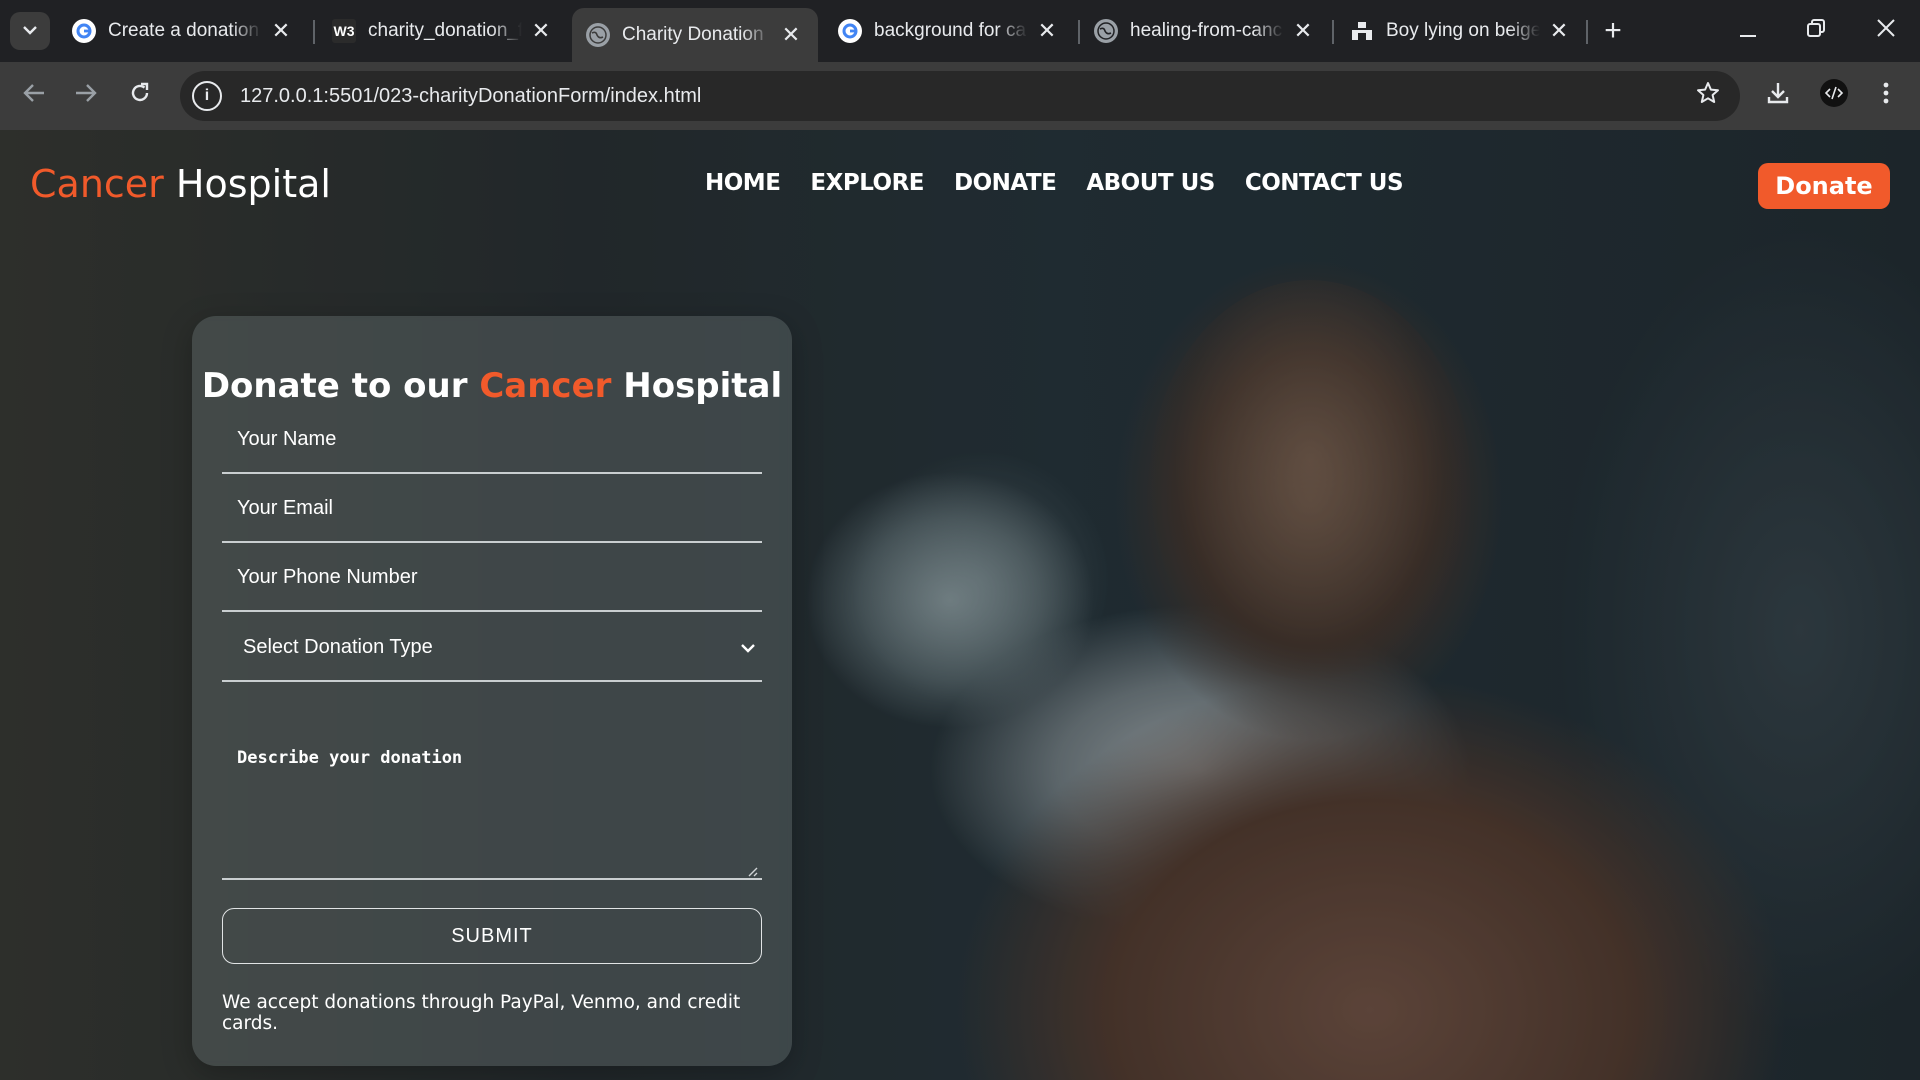 The width and height of the screenshot is (1920, 1080). What do you see at coordinates (980, 580) in the screenshot?
I see `hero-photo-monitor` at bounding box center [980, 580].